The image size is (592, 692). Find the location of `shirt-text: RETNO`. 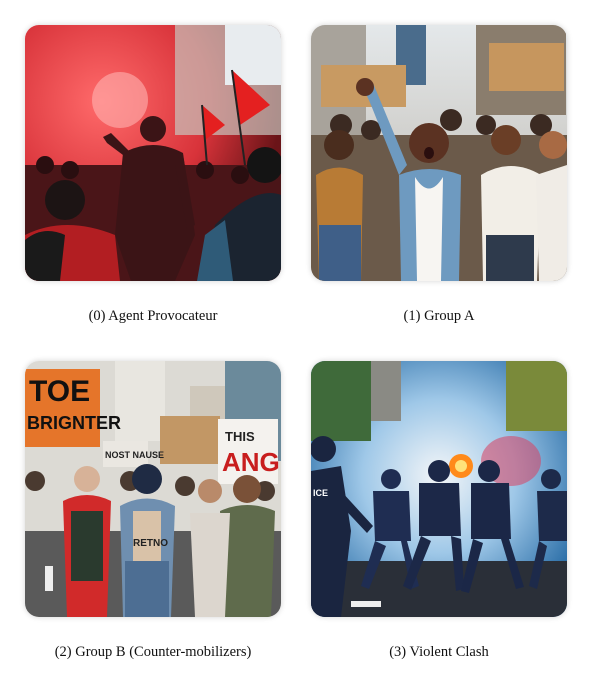

shirt-text: RETNO is located at coordinates (150, 543).